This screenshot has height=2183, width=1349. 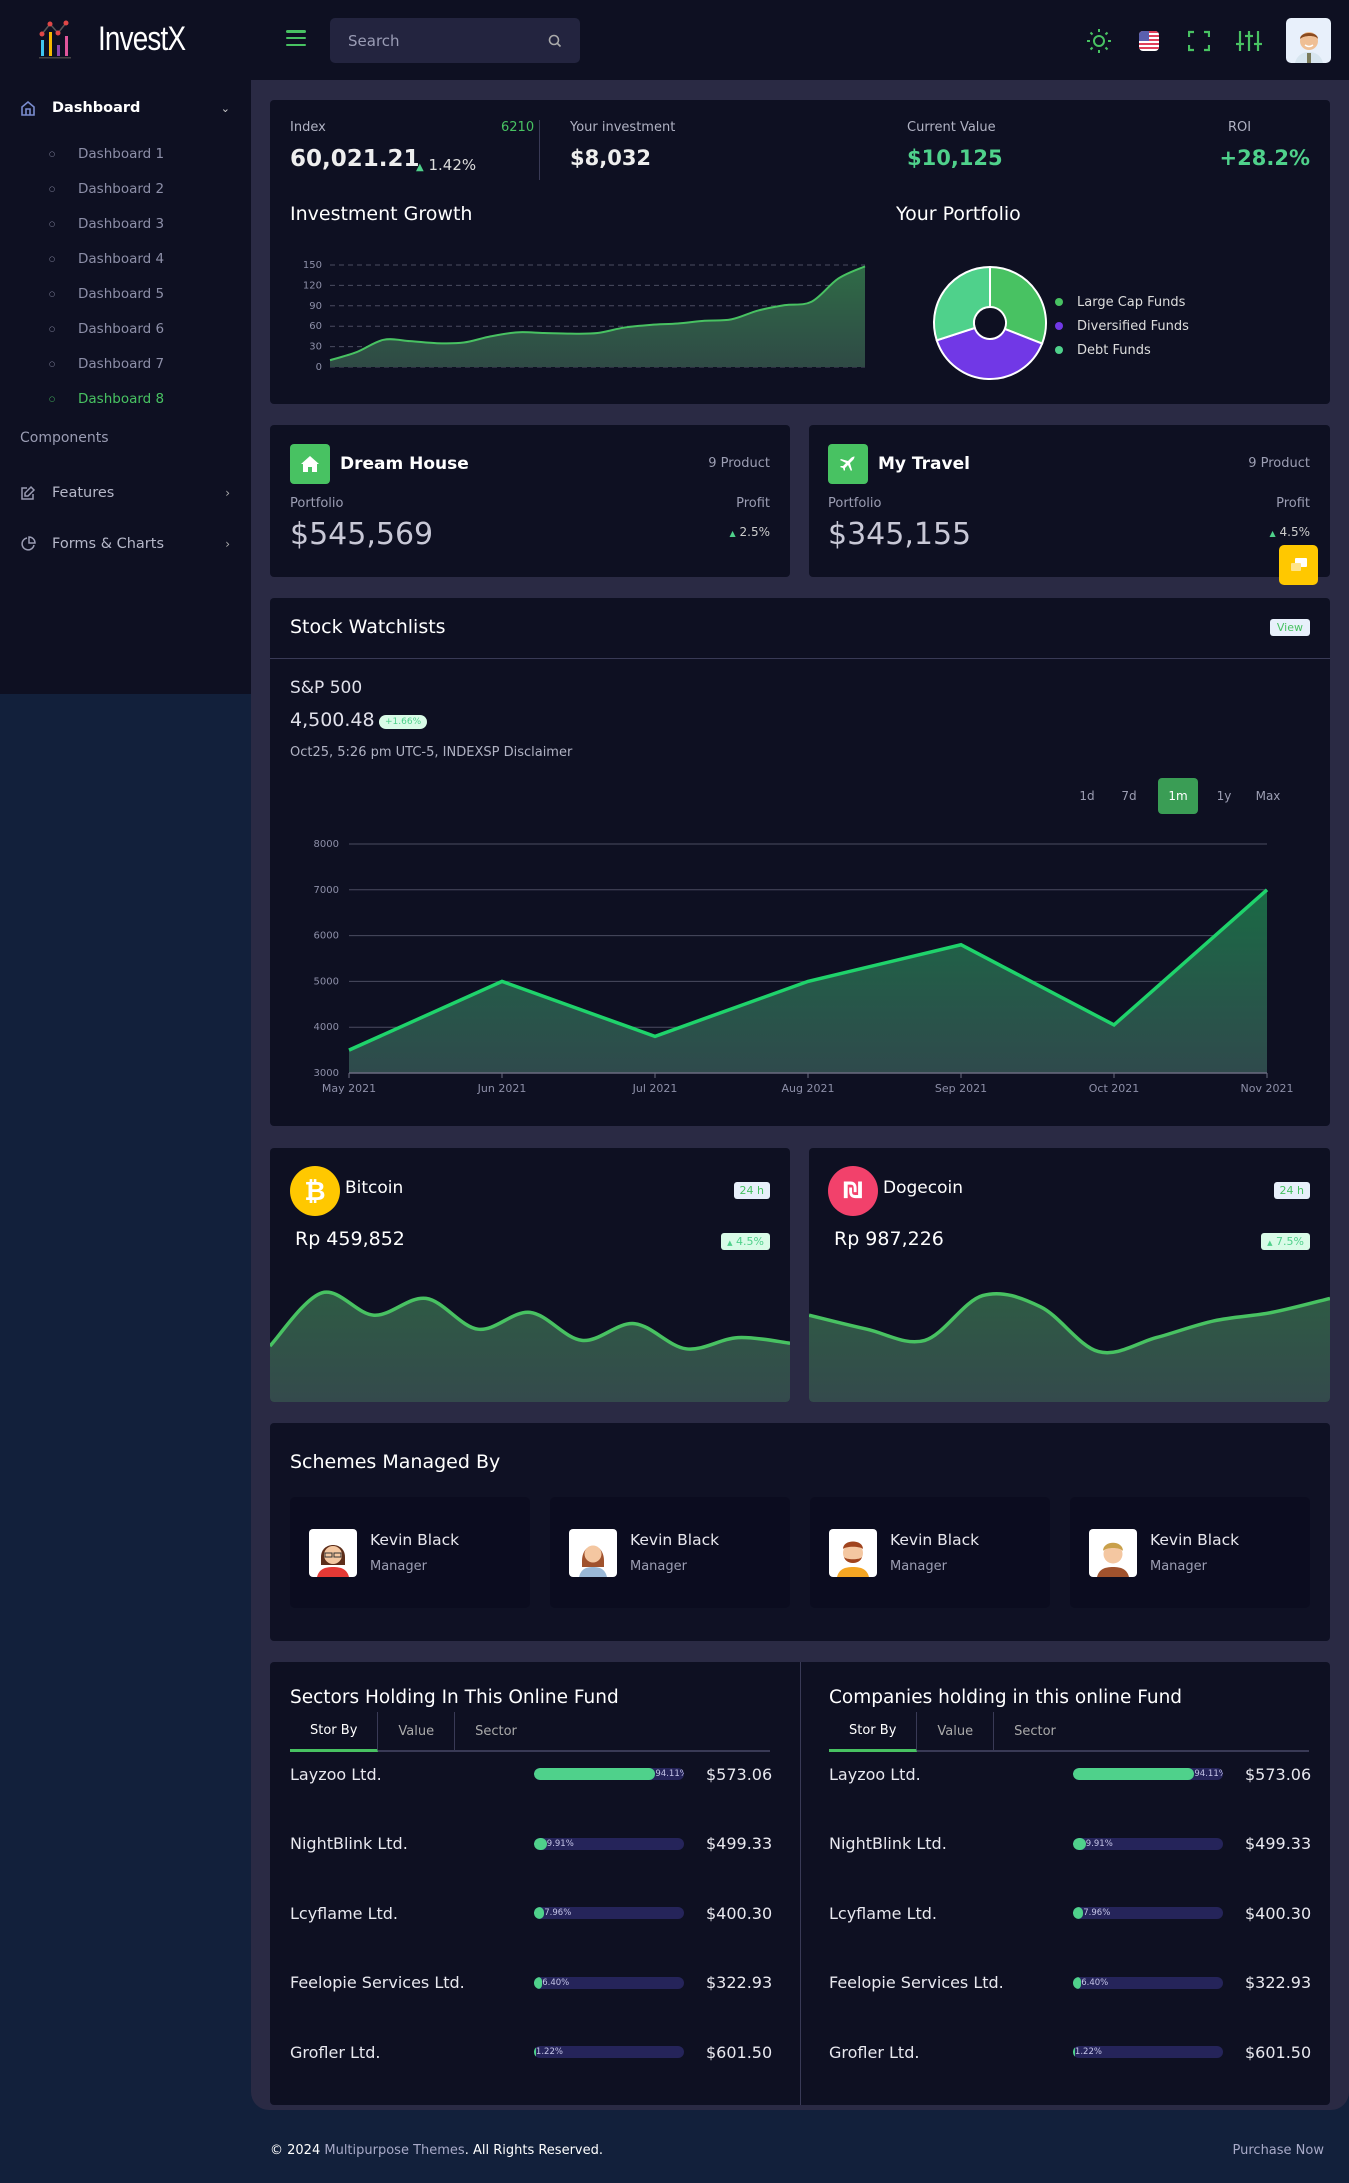 What do you see at coordinates (1224, 796) in the screenshot?
I see `range-1y-button: 1y` at bounding box center [1224, 796].